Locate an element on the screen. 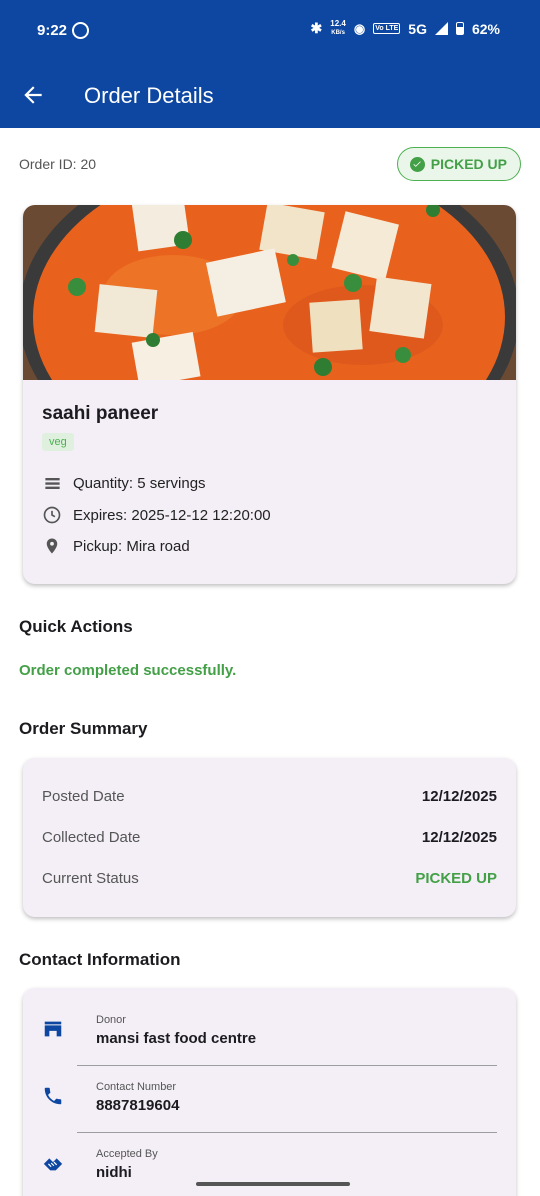 Image resolution: width=540 pixels, height=1196 pixels. order-id: Order ID: 20 is located at coordinates (58, 164).